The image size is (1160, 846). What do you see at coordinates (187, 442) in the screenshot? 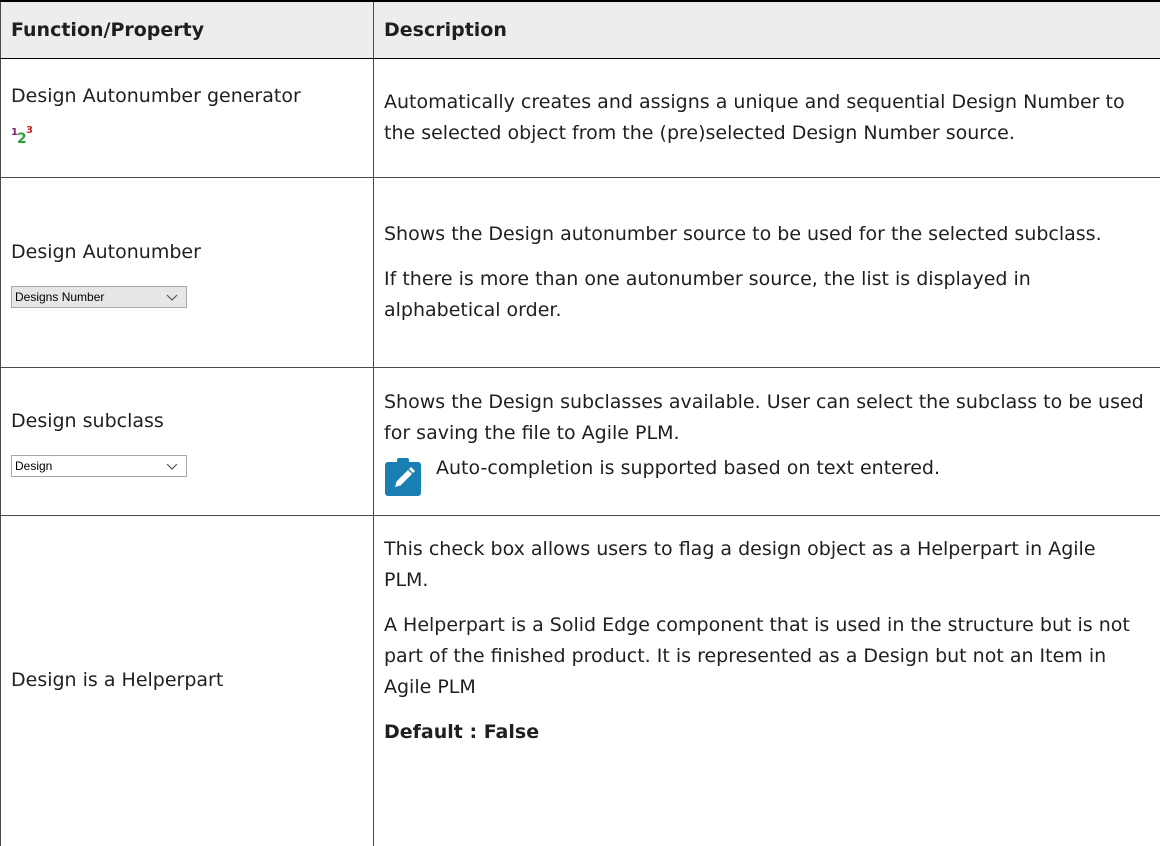
I see `function-cell: Design subclass Design` at bounding box center [187, 442].